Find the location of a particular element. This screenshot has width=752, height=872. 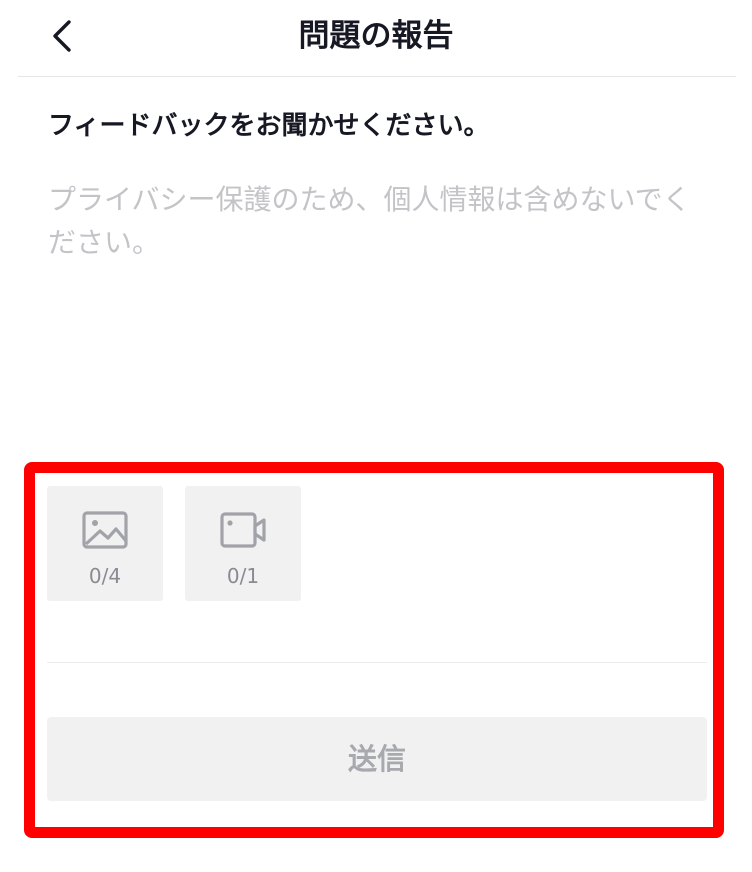

page-title: 問題の報告 is located at coordinates (376, 36).